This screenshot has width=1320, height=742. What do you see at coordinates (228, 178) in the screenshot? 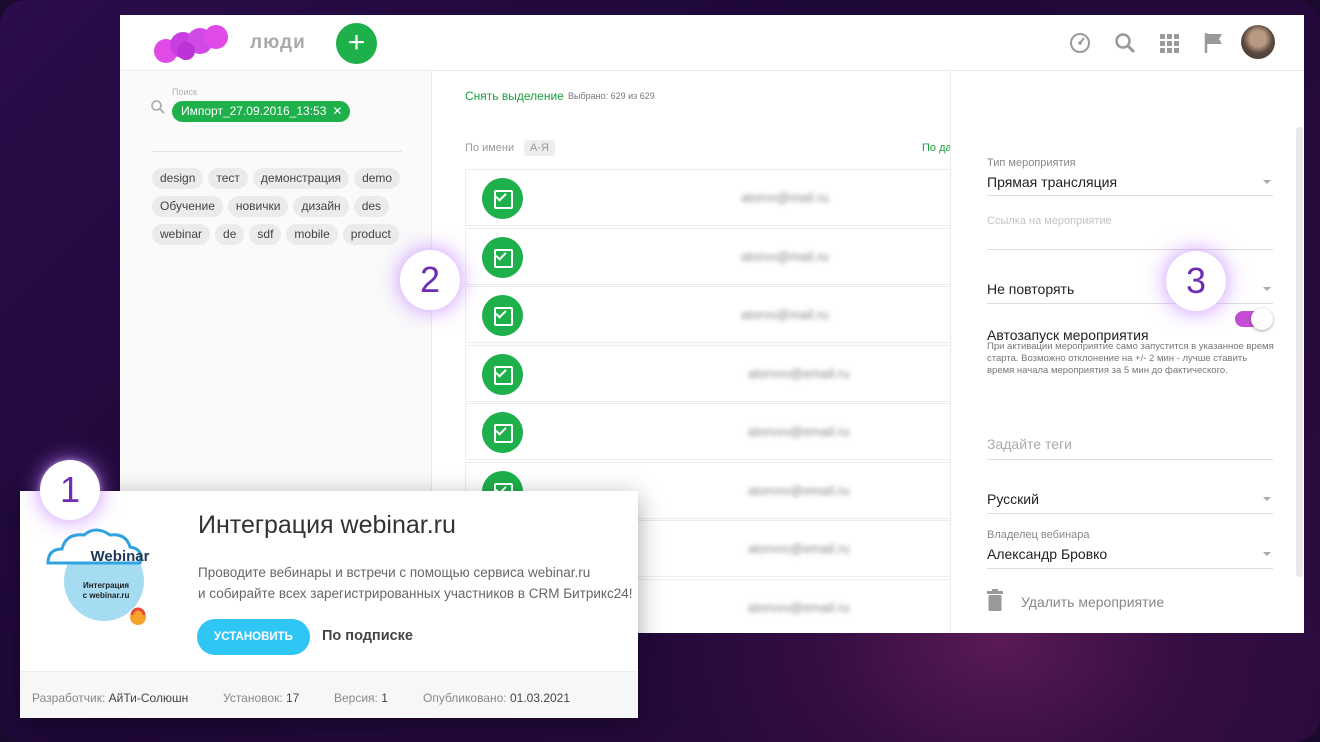
I see `tag-chip: тест` at bounding box center [228, 178].